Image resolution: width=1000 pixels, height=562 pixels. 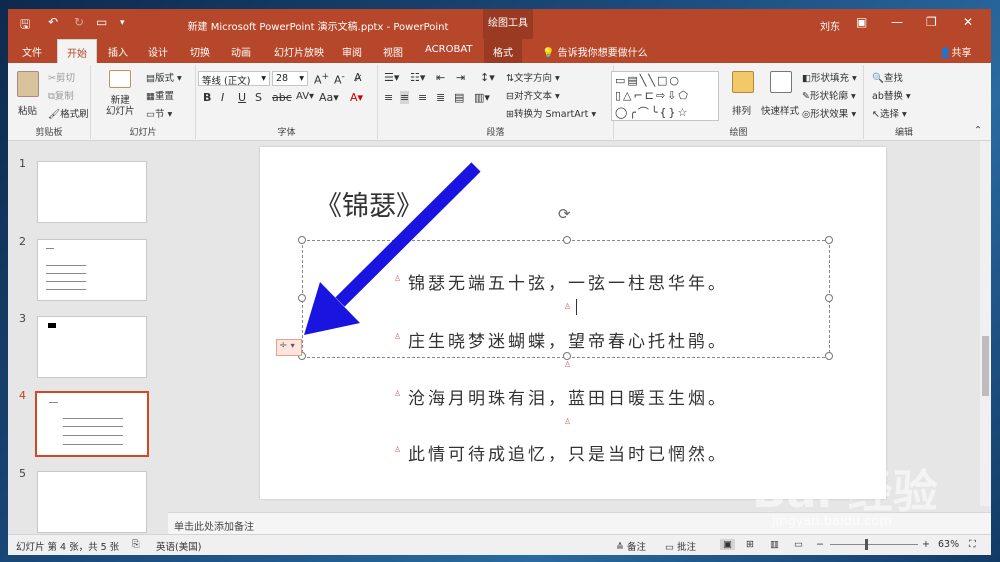 What do you see at coordinates (460, 77) in the screenshot?
I see `increase-indent-icon: ⇥` at bounding box center [460, 77].